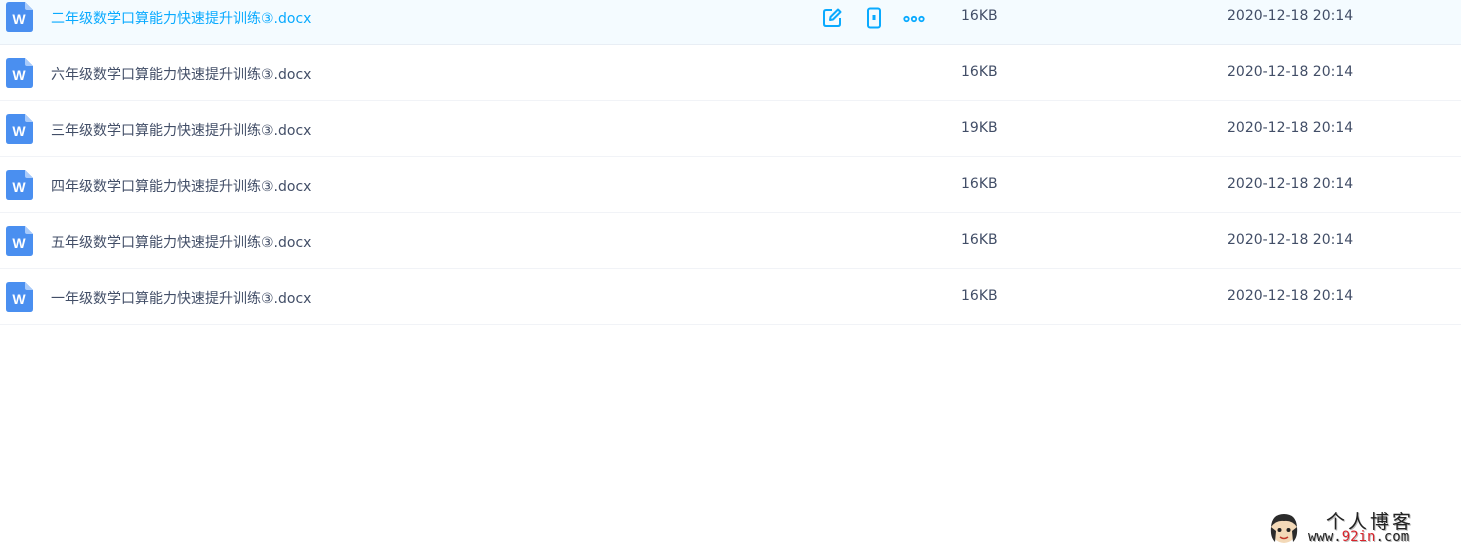 The width and height of the screenshot is (1461, 549). What do you see at coordinates (181, 74) in the screenshot?
I see `file-name: 六年级数学口算能力快速提升训练③.docx` at bounding box center [181, 74].